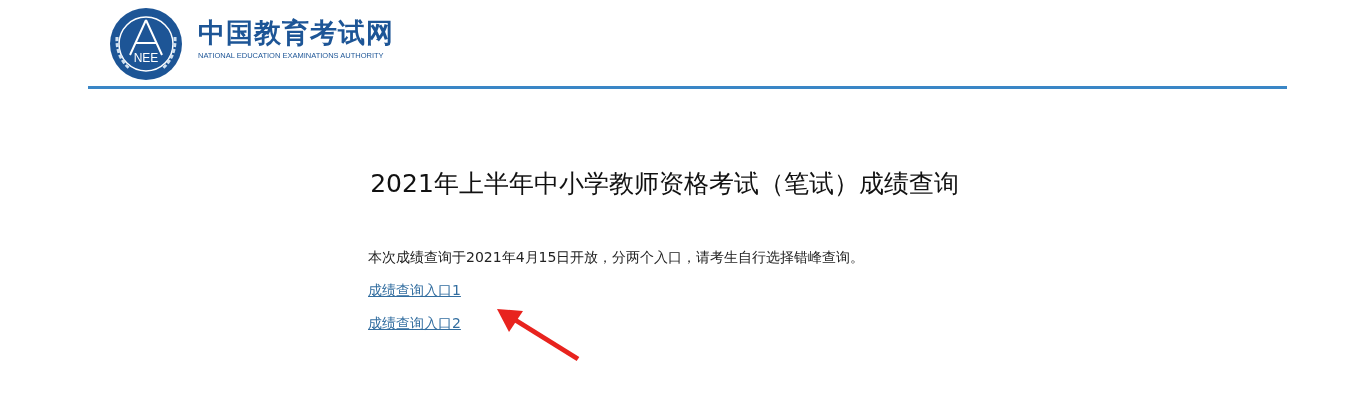 The width and height of the screenshot is (1353, 406). I want to click on notice-text: 本次成绩查询于2021年4月15日开放，分两个入口，请考生自行选择错峰查询。, so click(616, 257).